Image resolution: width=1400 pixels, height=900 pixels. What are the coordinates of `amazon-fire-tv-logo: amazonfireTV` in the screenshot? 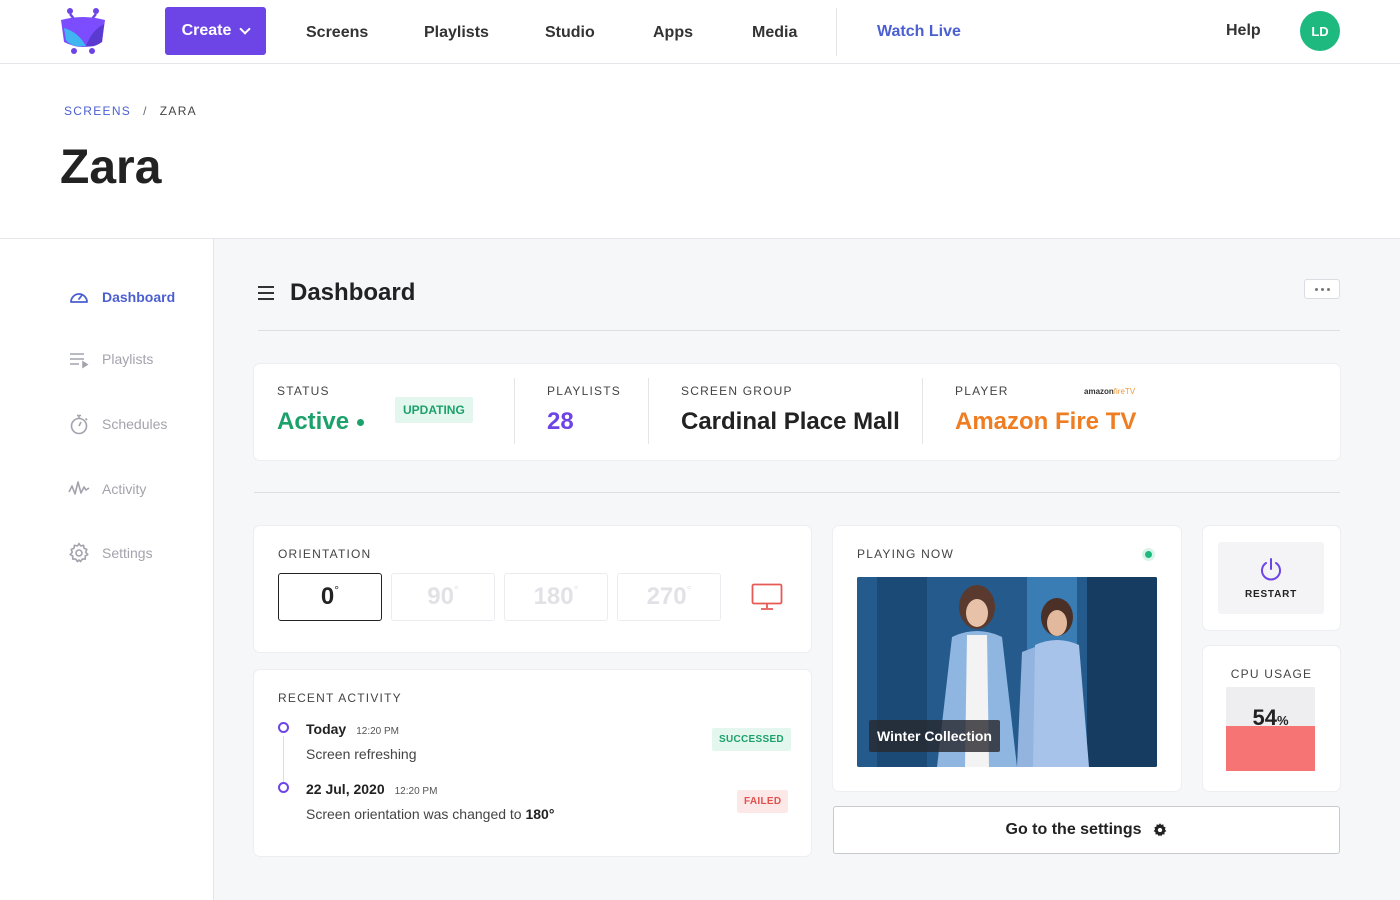 It's located at (1109, 391).